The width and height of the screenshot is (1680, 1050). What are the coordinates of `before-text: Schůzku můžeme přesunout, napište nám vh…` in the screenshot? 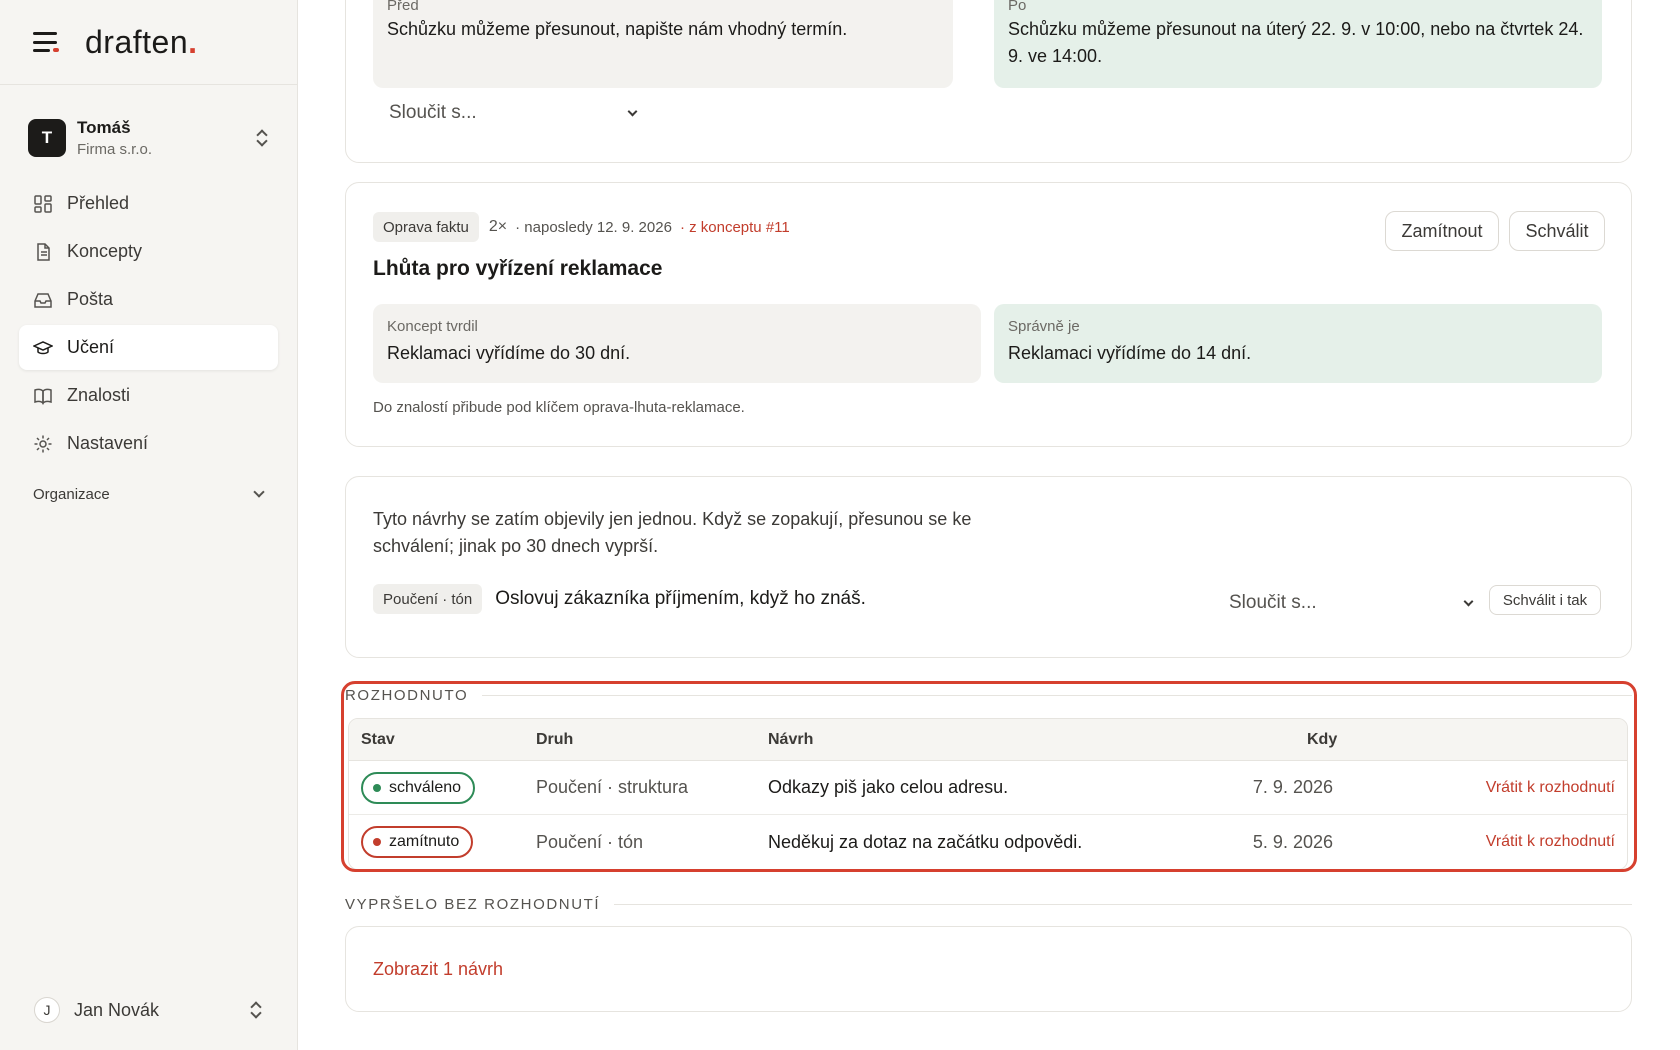 It's located at (617, 29).